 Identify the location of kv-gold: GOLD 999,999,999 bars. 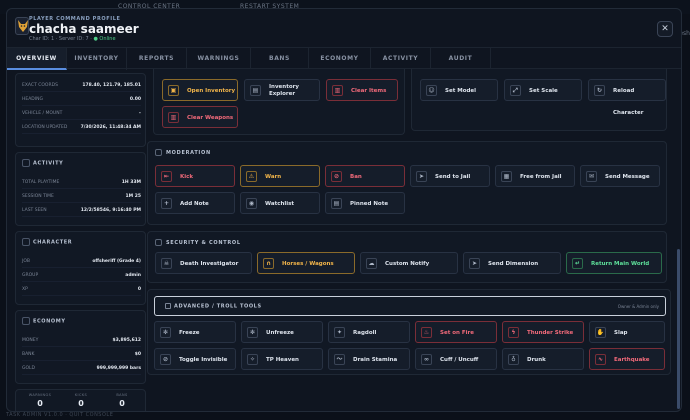
(81, 369).